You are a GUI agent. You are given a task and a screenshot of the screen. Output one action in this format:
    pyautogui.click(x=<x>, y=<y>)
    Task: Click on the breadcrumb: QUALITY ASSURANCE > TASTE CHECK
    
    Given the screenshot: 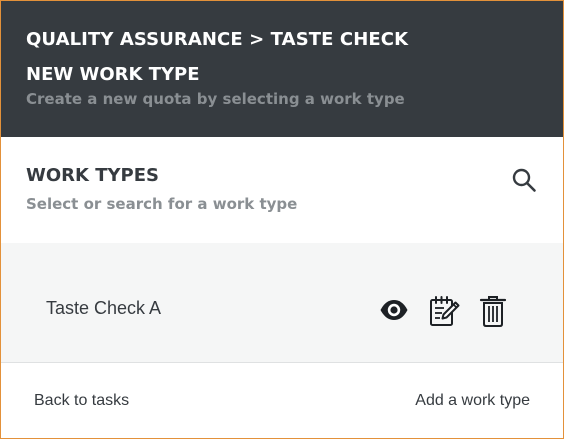 What is the action you would take?
    pyautogui.click(x=217, y=39)
    